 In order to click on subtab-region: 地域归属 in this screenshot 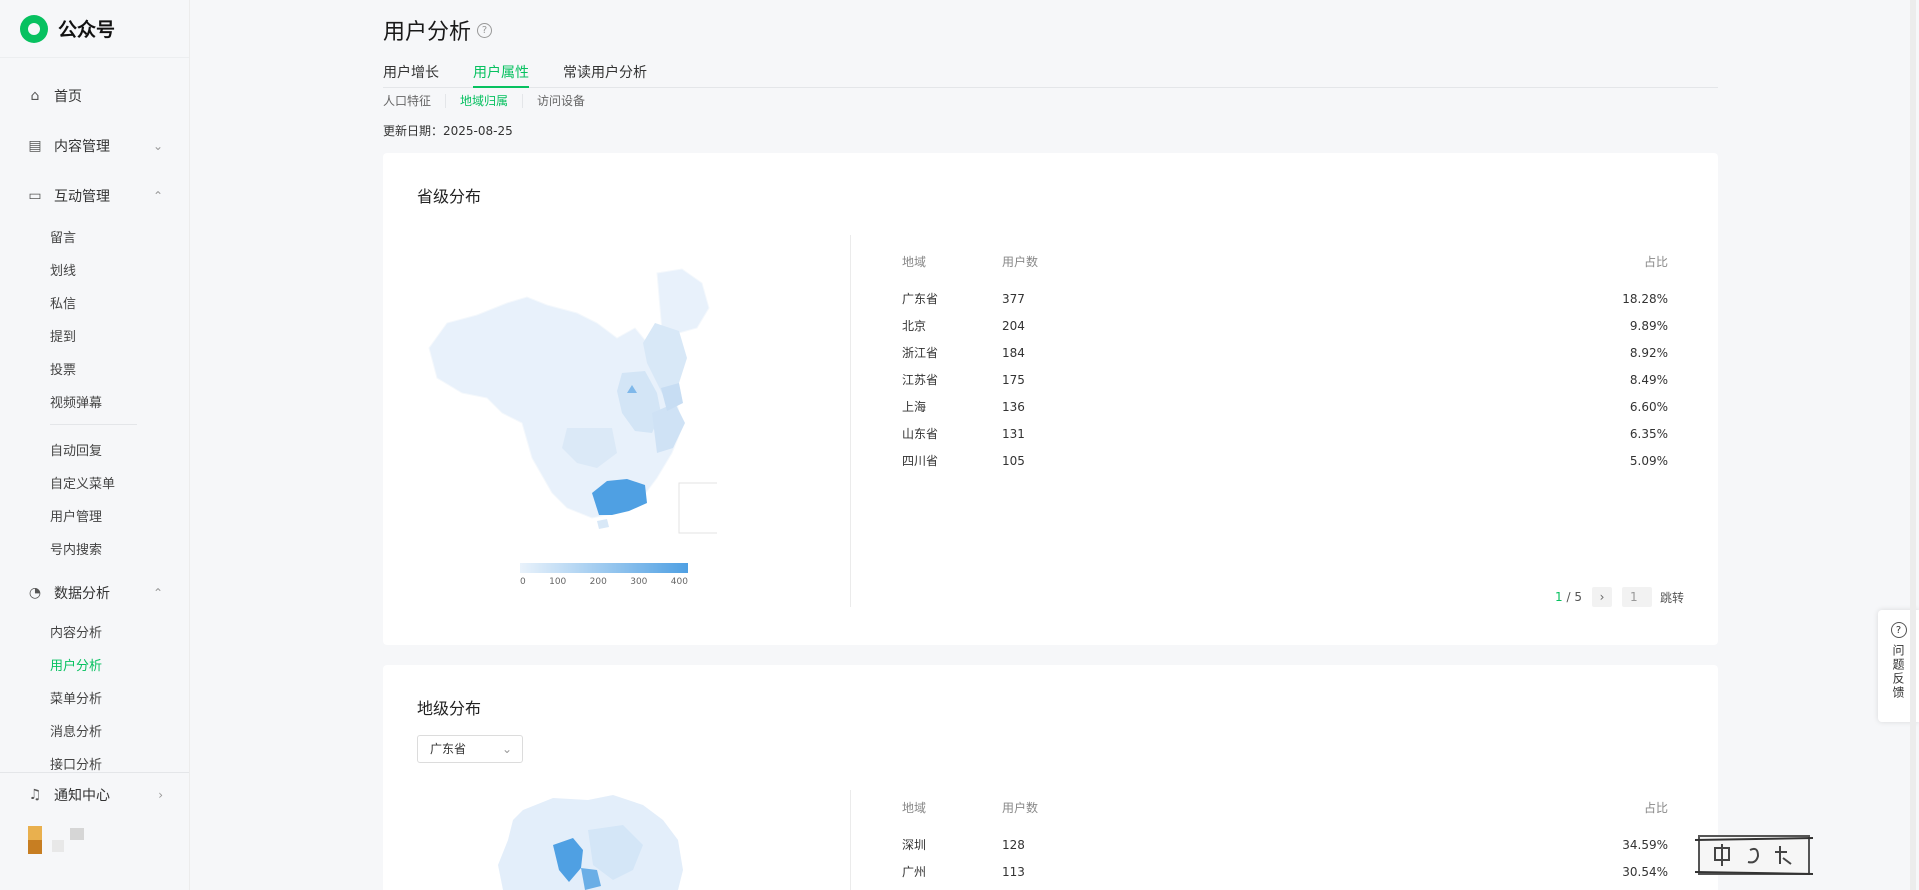, I will do `click(492, 101)`.